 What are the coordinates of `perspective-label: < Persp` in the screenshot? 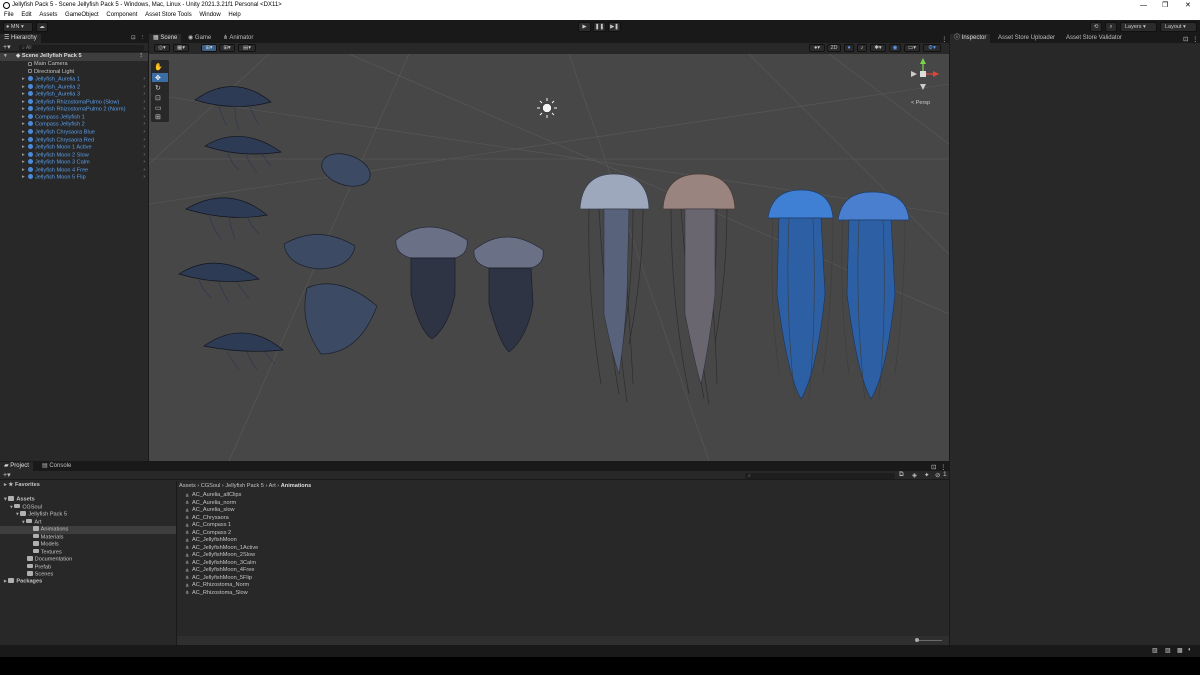 It's located at (920, 103).